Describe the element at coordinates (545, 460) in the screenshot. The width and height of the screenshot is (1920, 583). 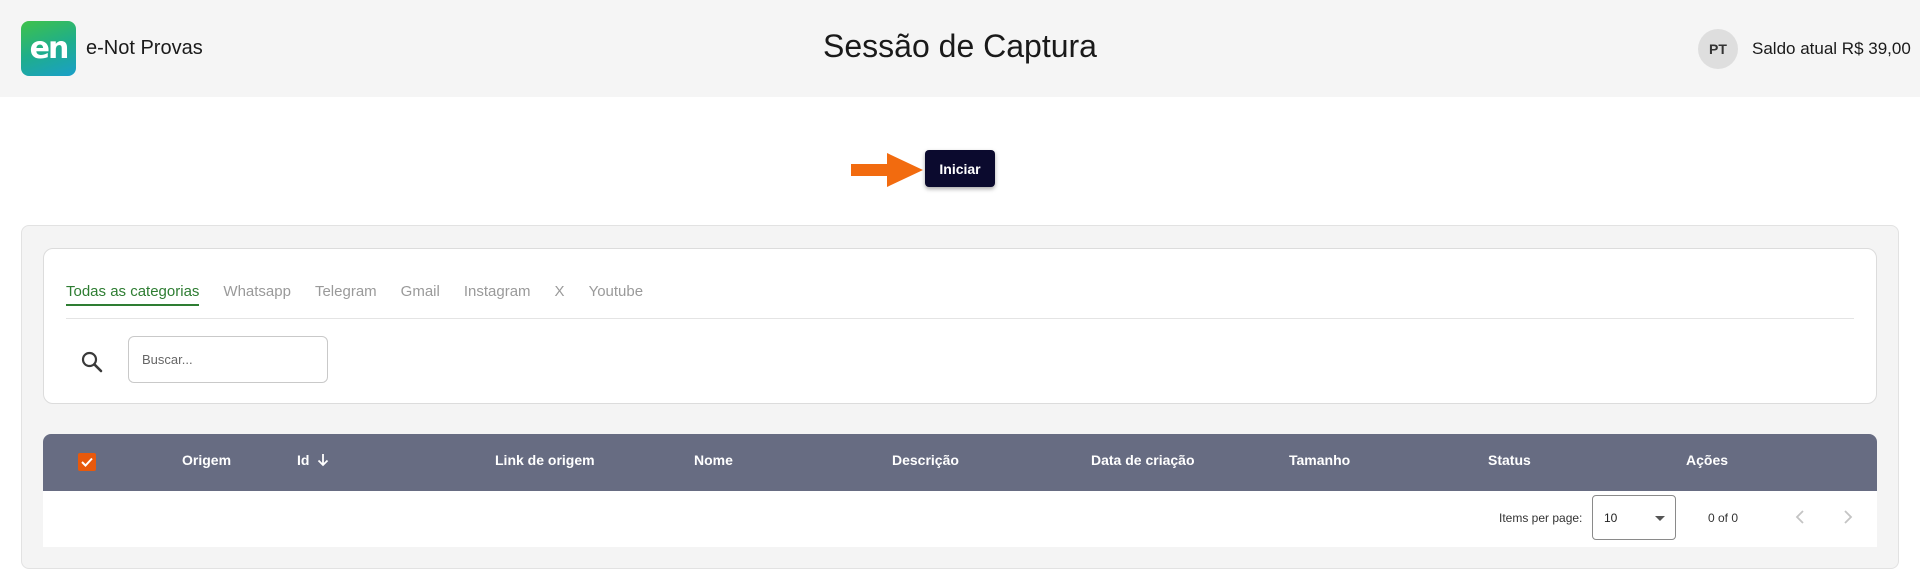
I see `column-link-de-origem: Link de origem` at that location.